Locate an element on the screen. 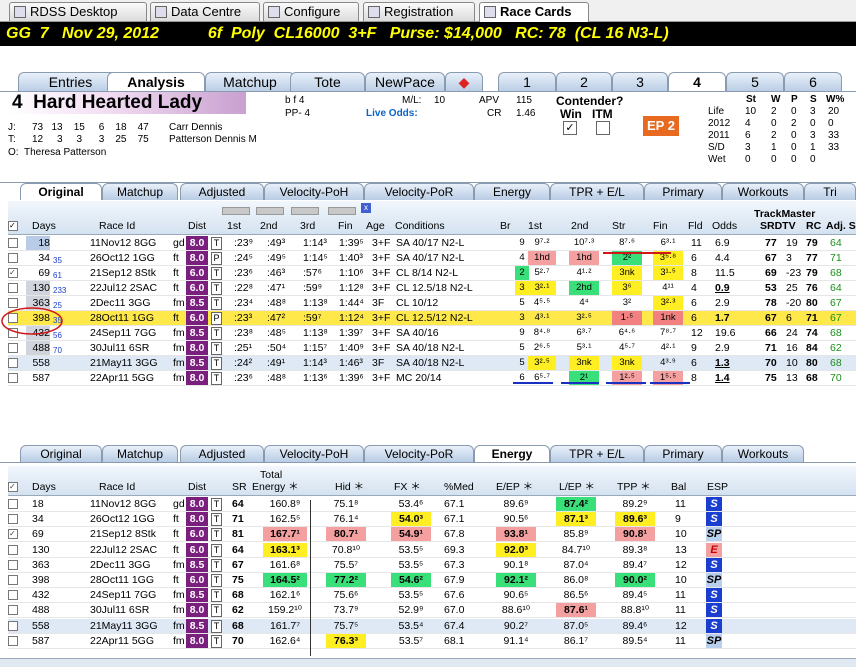  energy-tab-velocity-poh: Velocity-PoH is located at coordinates (314, 453).